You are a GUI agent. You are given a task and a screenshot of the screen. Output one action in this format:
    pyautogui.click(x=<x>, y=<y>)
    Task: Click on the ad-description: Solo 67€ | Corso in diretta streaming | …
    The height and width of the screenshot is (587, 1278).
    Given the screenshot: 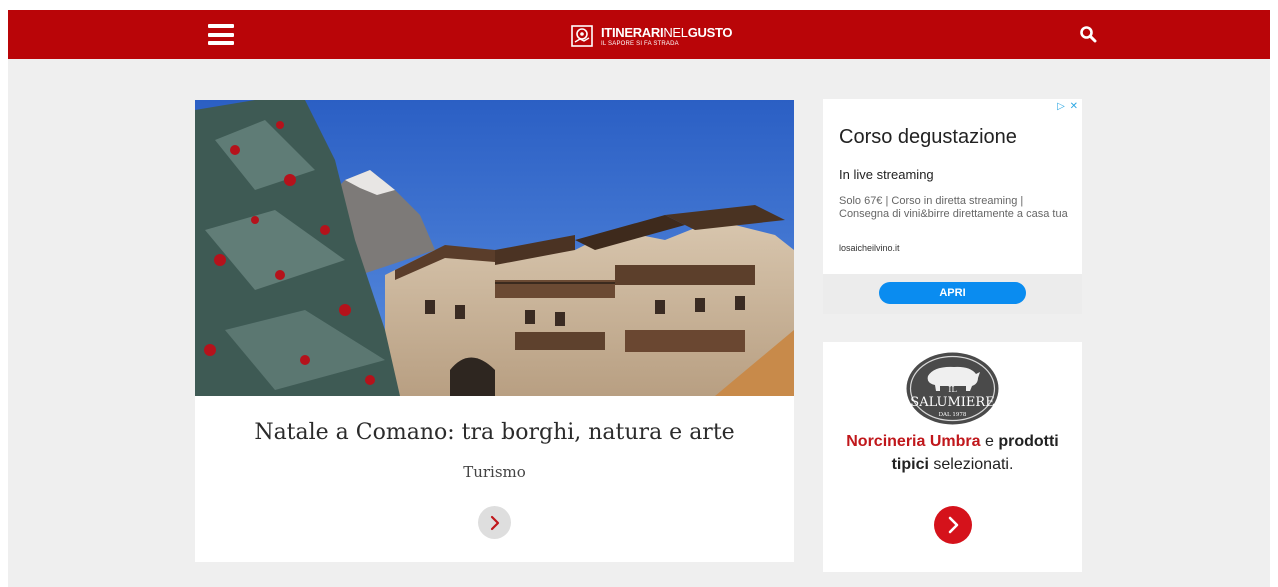 What is the action you would take?
    pyautogui.click(x=956, y=208)
    